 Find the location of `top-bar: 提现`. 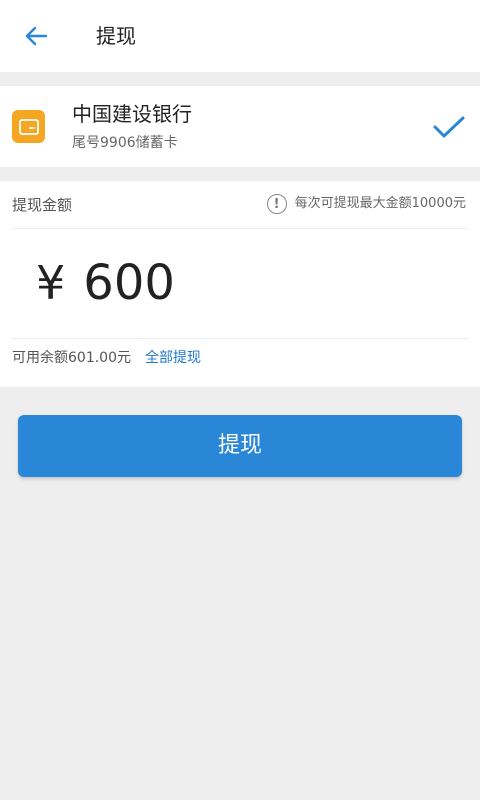

top-bar: 提现 is located at coordinates (240, 36).